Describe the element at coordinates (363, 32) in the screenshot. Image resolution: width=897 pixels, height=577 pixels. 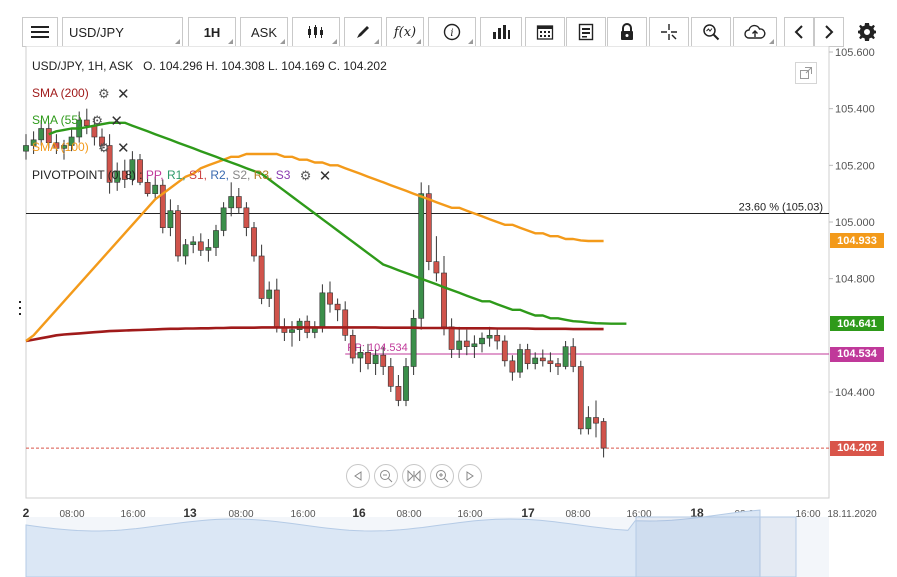
I see `drawing-tool-button` at that location.